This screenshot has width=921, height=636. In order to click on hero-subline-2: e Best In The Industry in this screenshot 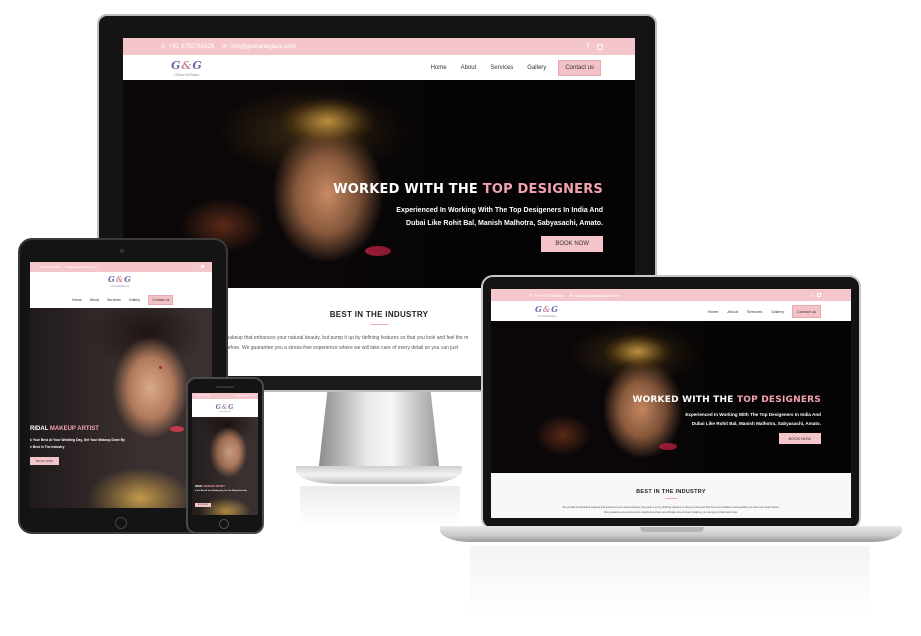, I will do `click(47, 447)`.